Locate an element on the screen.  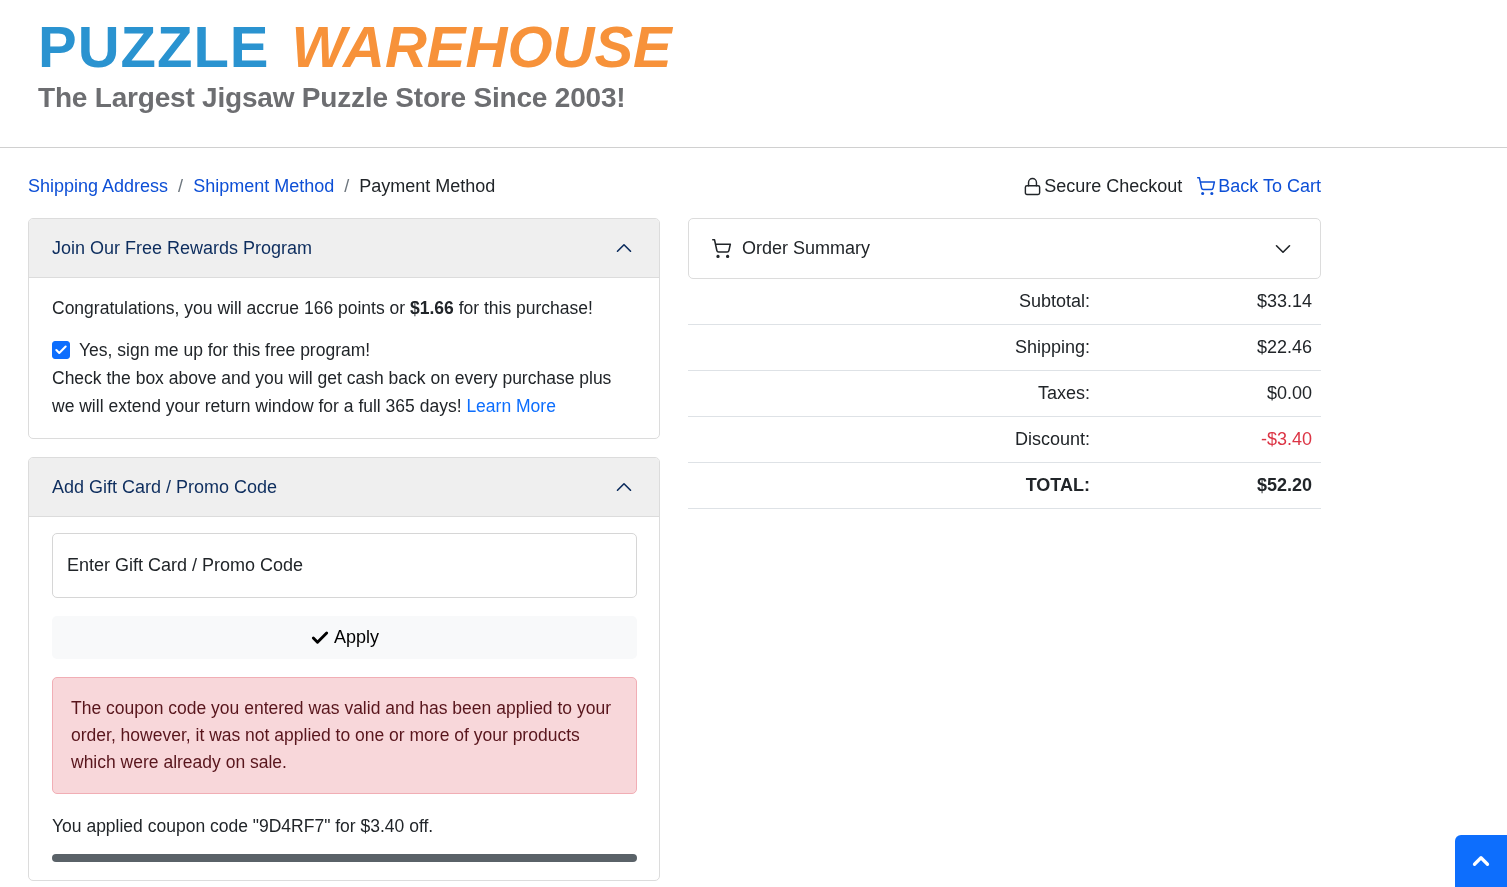
learn-more-link: Learn More is located at coordinates (511, 406).